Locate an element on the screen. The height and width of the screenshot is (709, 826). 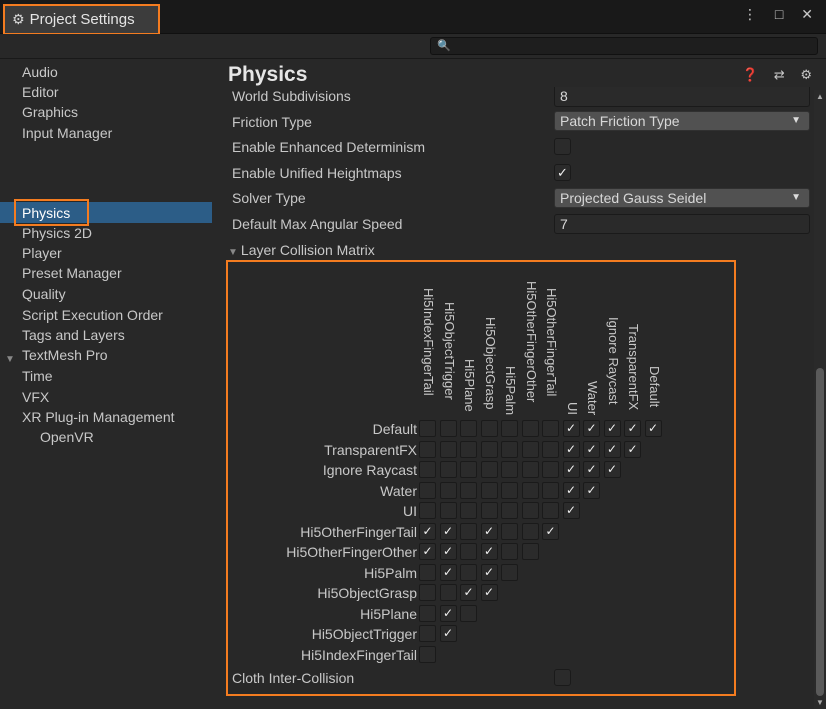
scrollbar-thumb is located at coordinates (820, 532).